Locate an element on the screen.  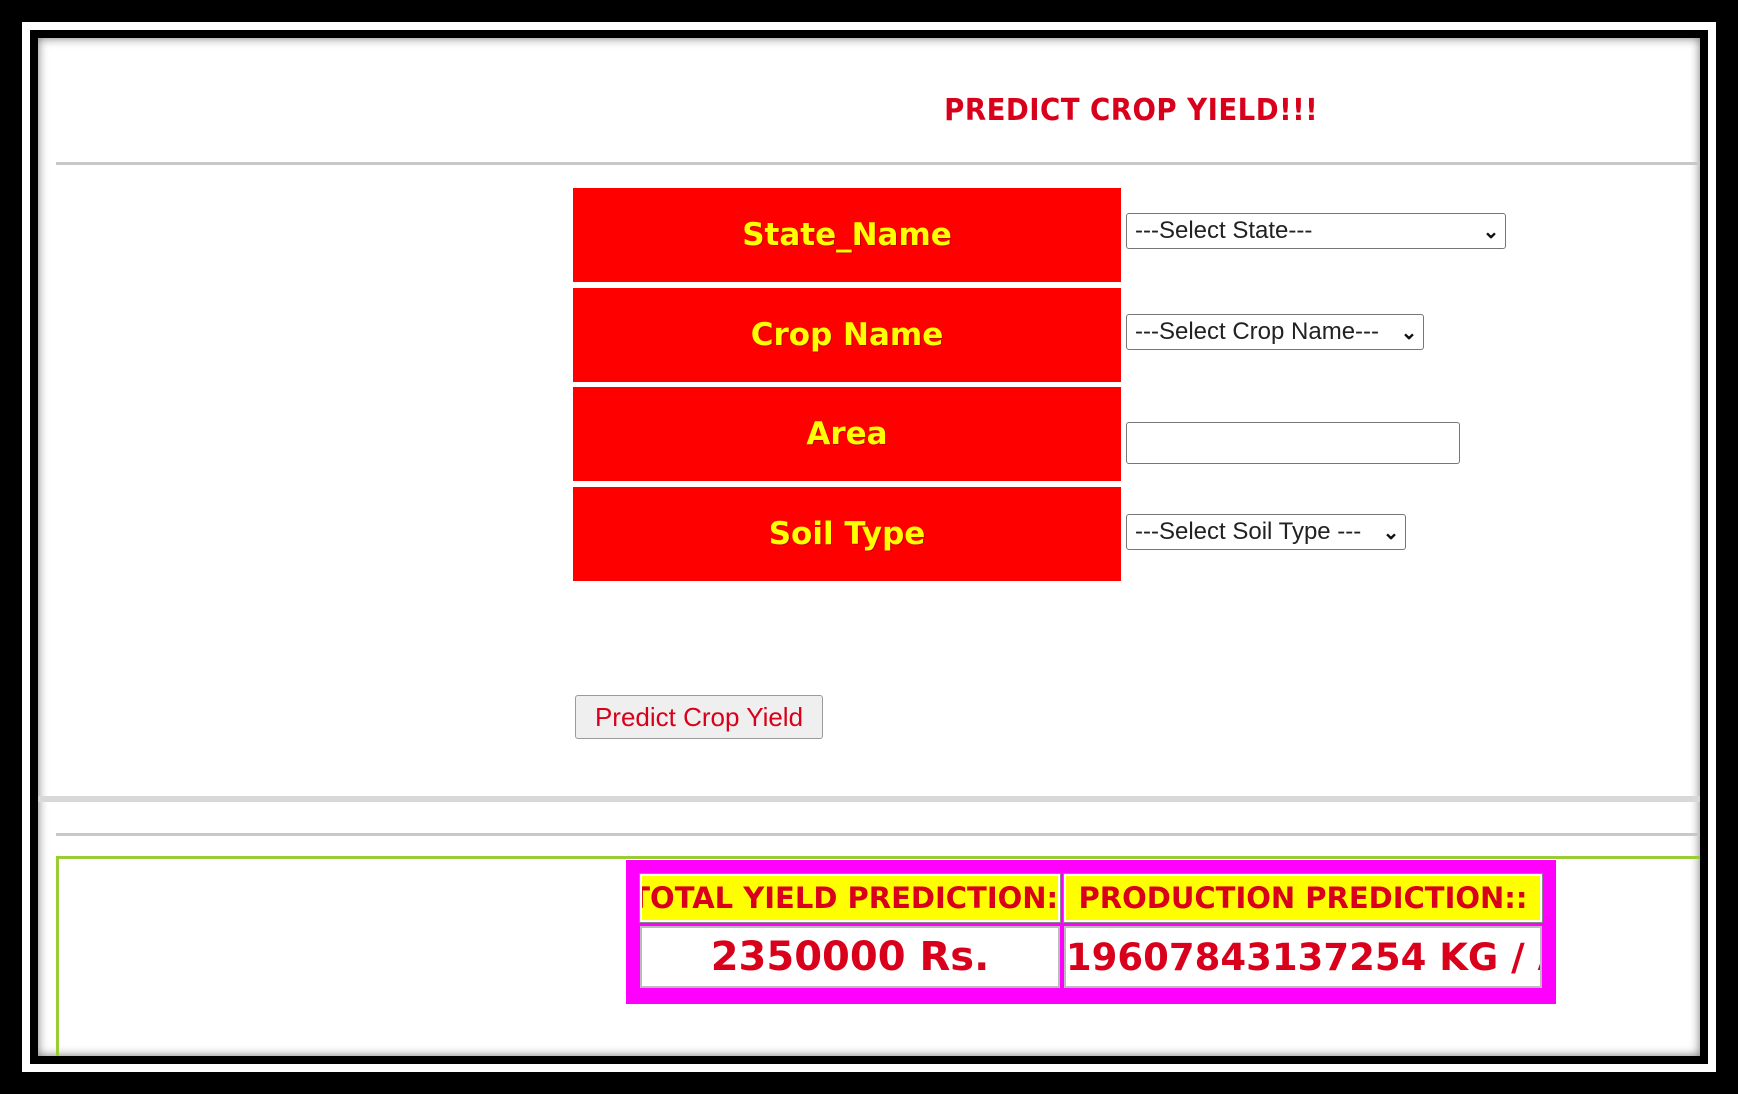
yield-header: TOTAL YIELD PREDICTION:: is located at coordinates (850, 898).